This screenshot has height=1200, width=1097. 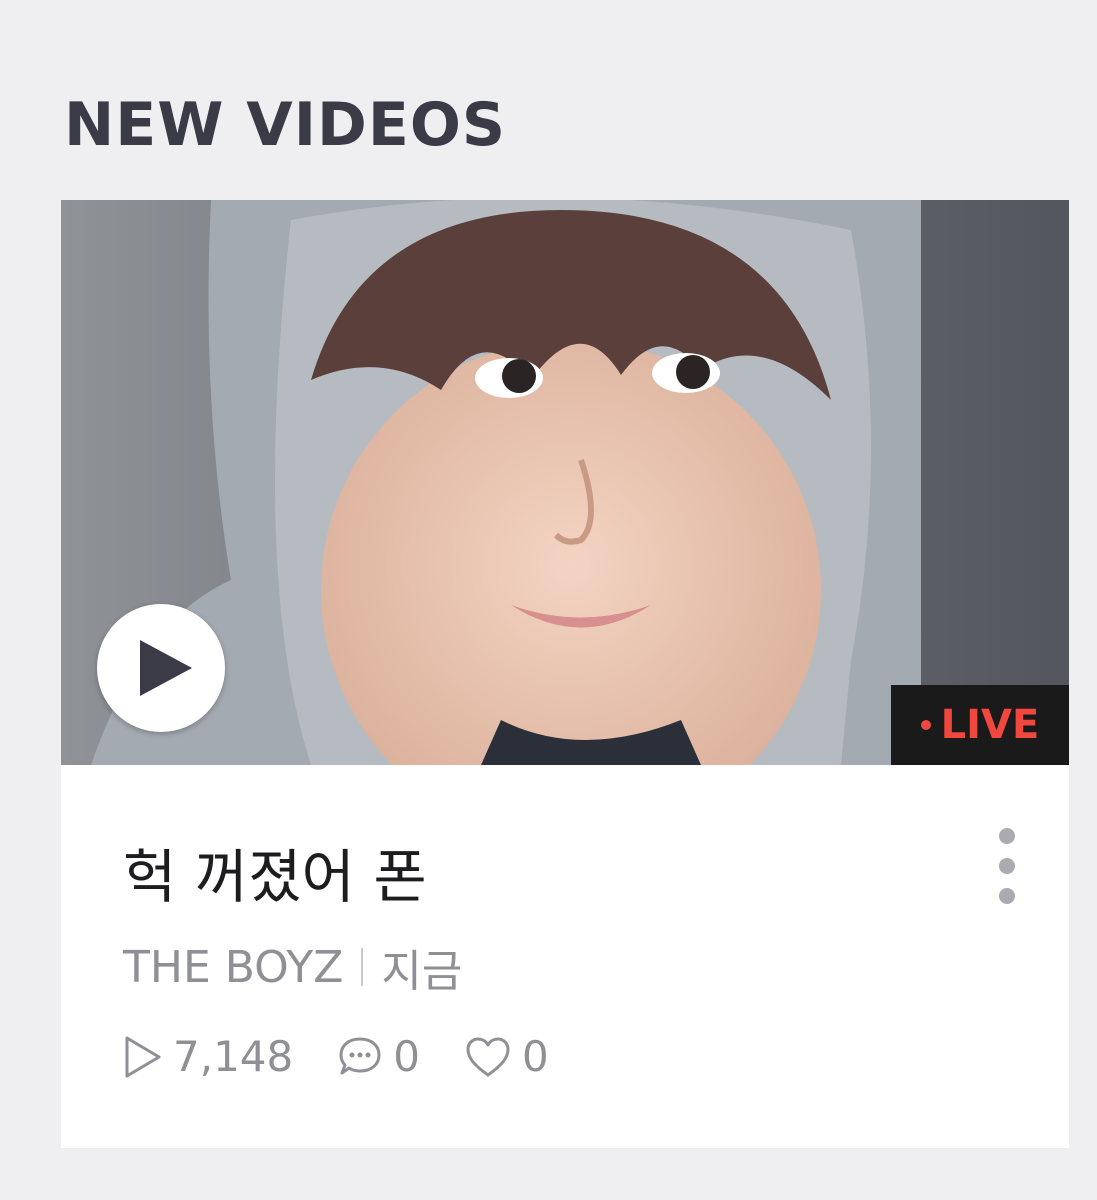 I want to click on likes-stat: 0, so click(x=506, y=1056).